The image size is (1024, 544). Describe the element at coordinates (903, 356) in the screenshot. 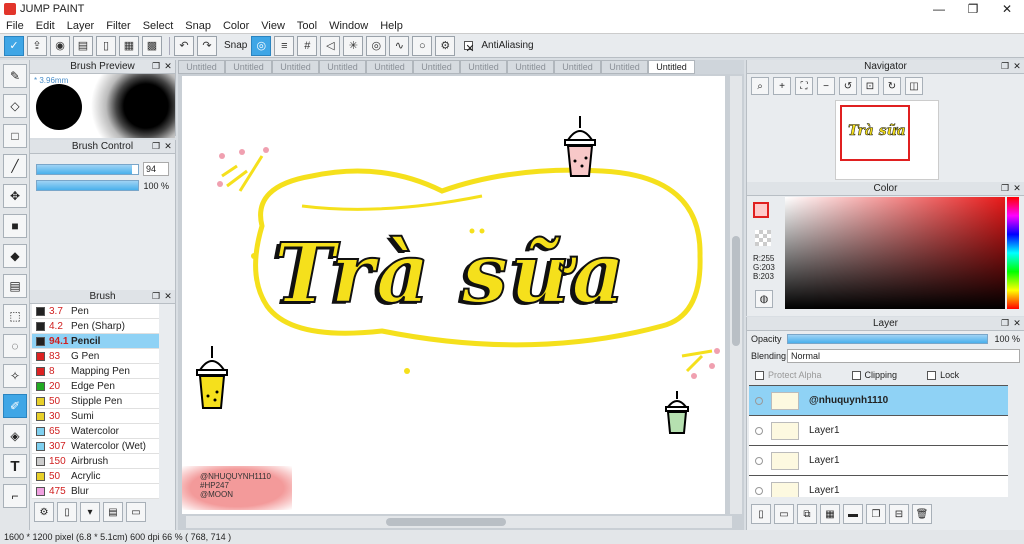

I see `blending-select: Normal` at that location.